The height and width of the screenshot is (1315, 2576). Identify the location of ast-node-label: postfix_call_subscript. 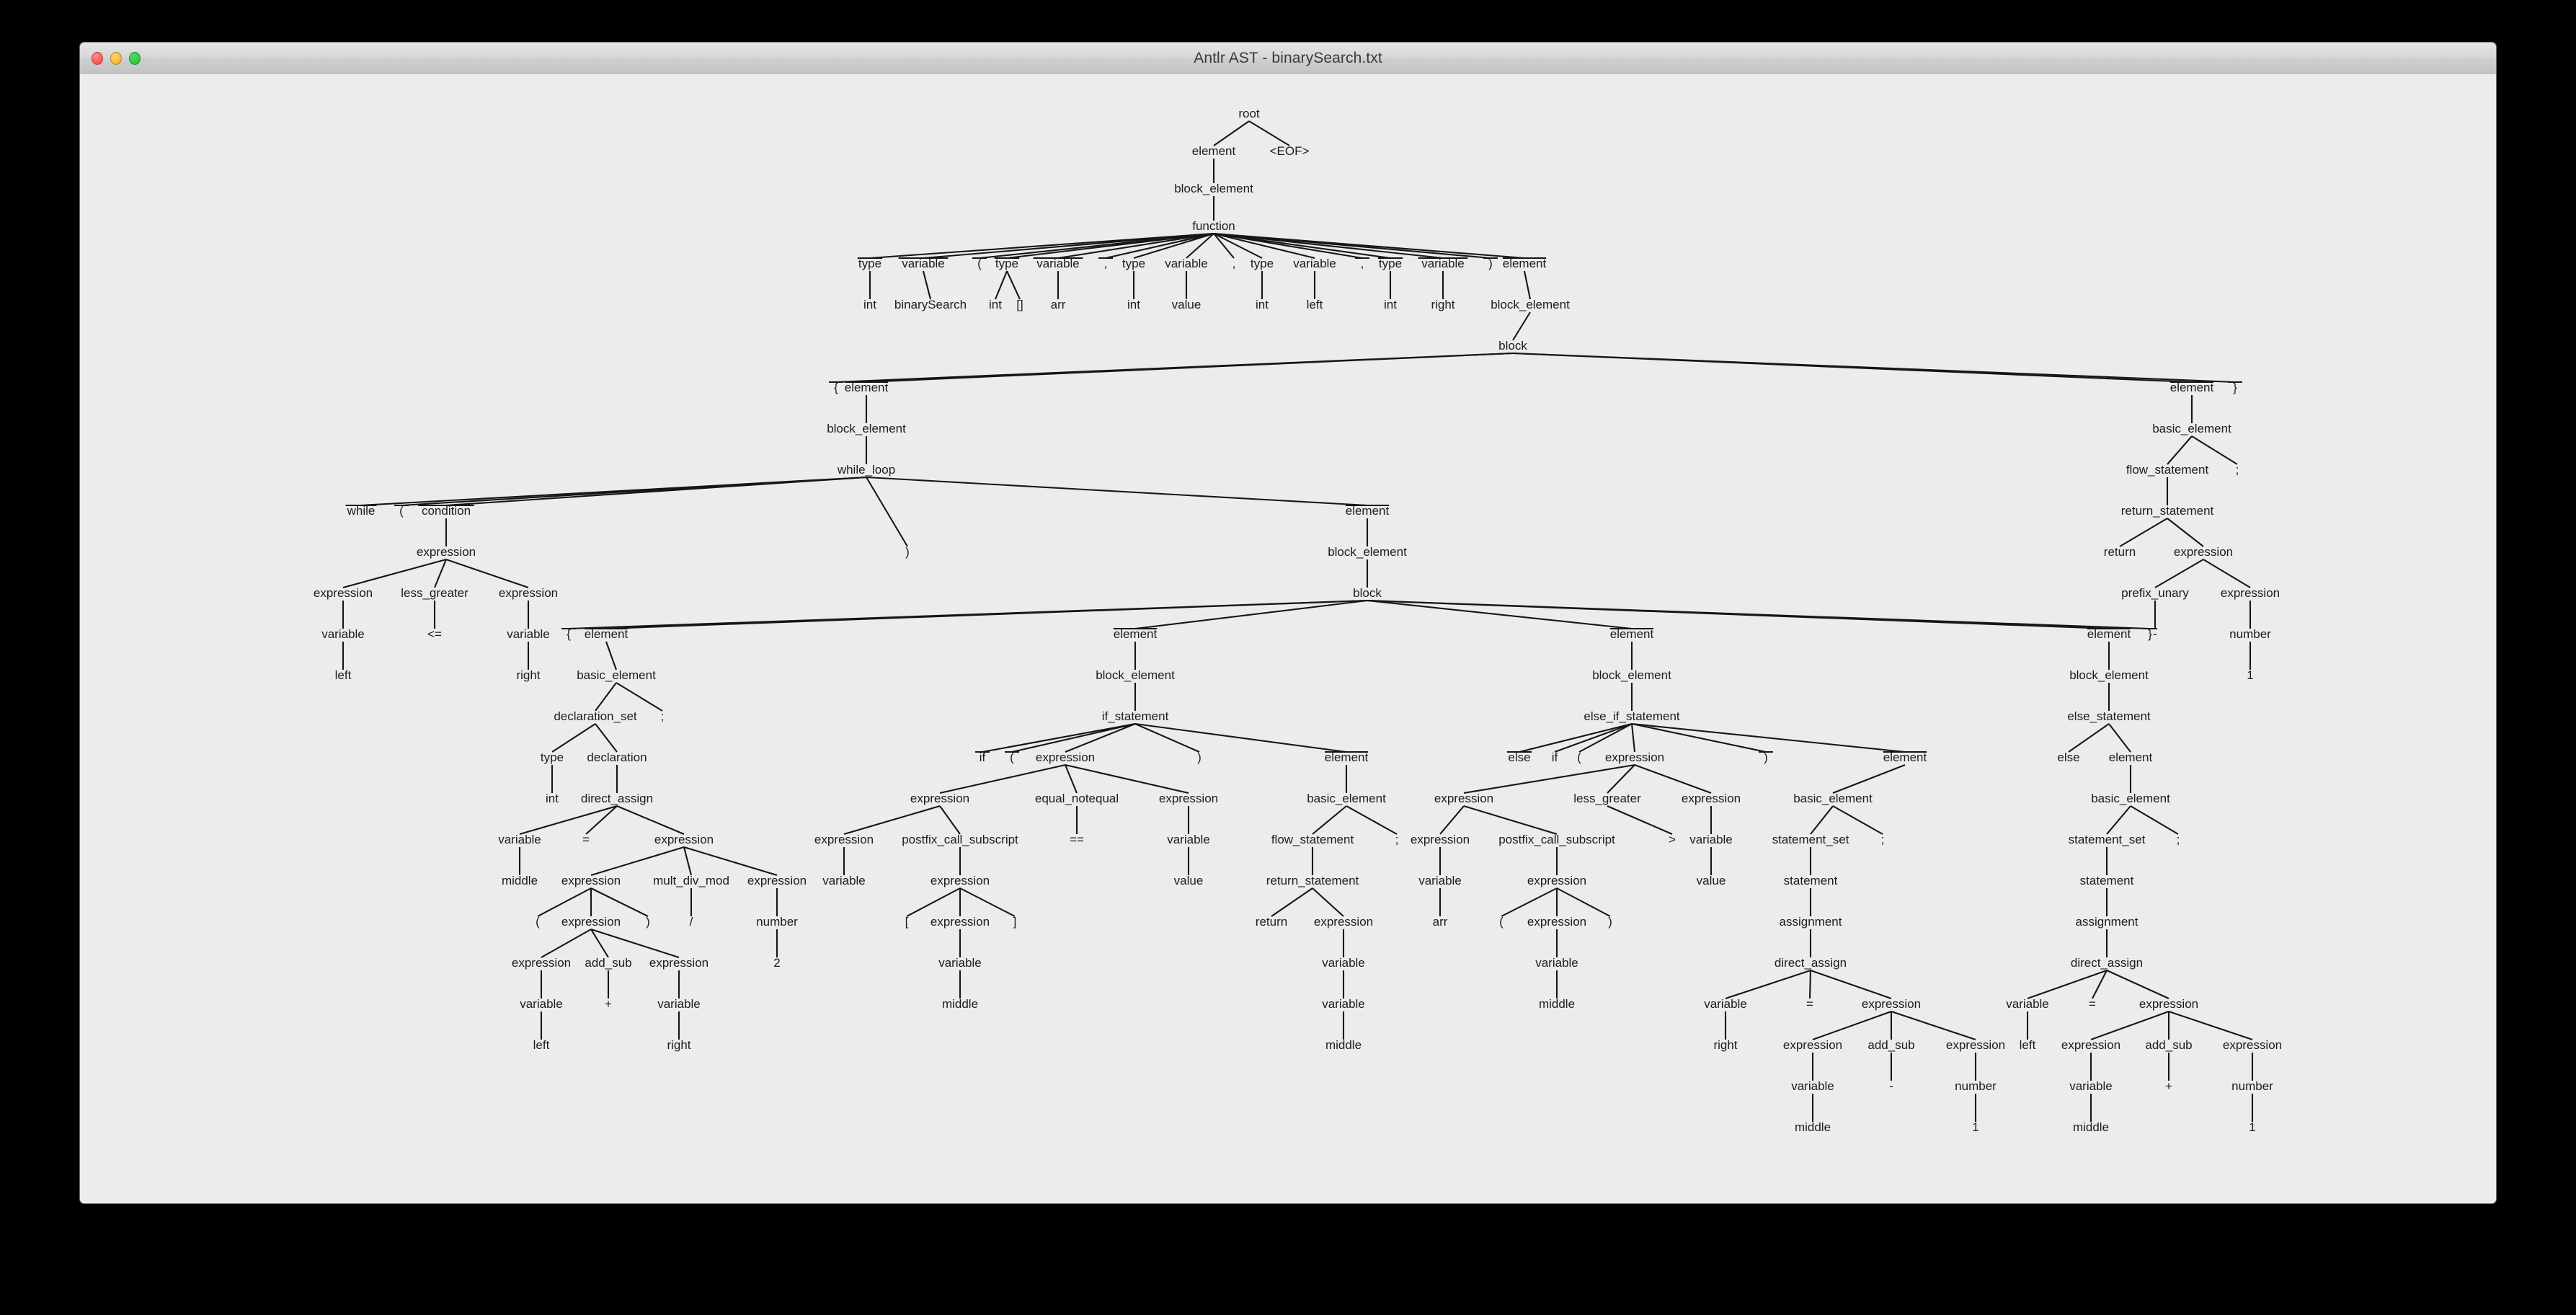
(960, 839).